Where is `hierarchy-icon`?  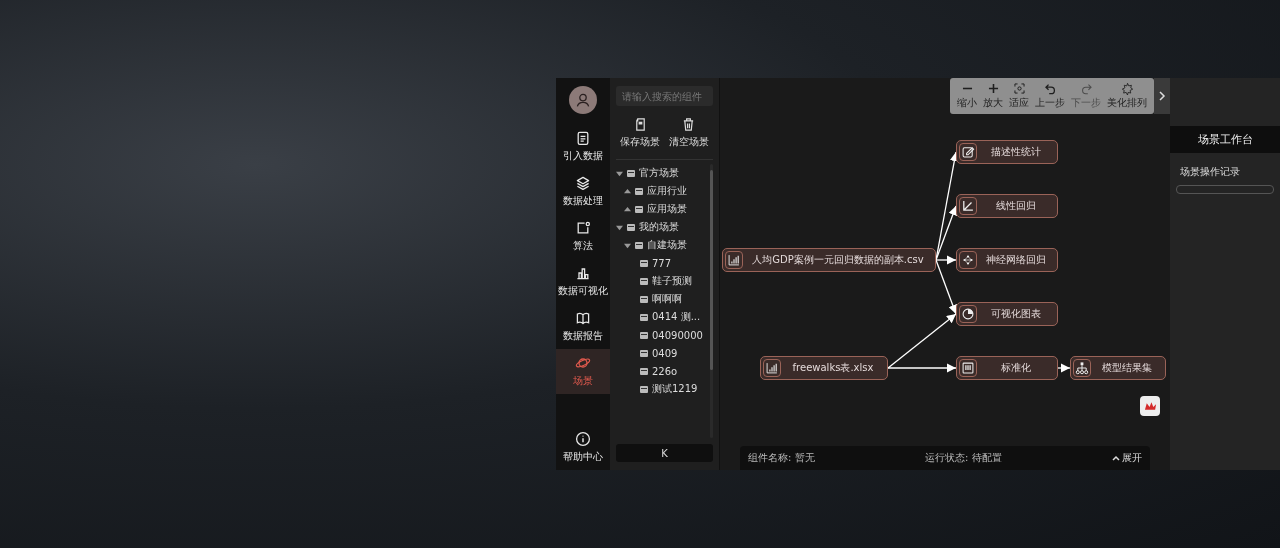
hierarchy-icon is located at coordinates (1082, 368).